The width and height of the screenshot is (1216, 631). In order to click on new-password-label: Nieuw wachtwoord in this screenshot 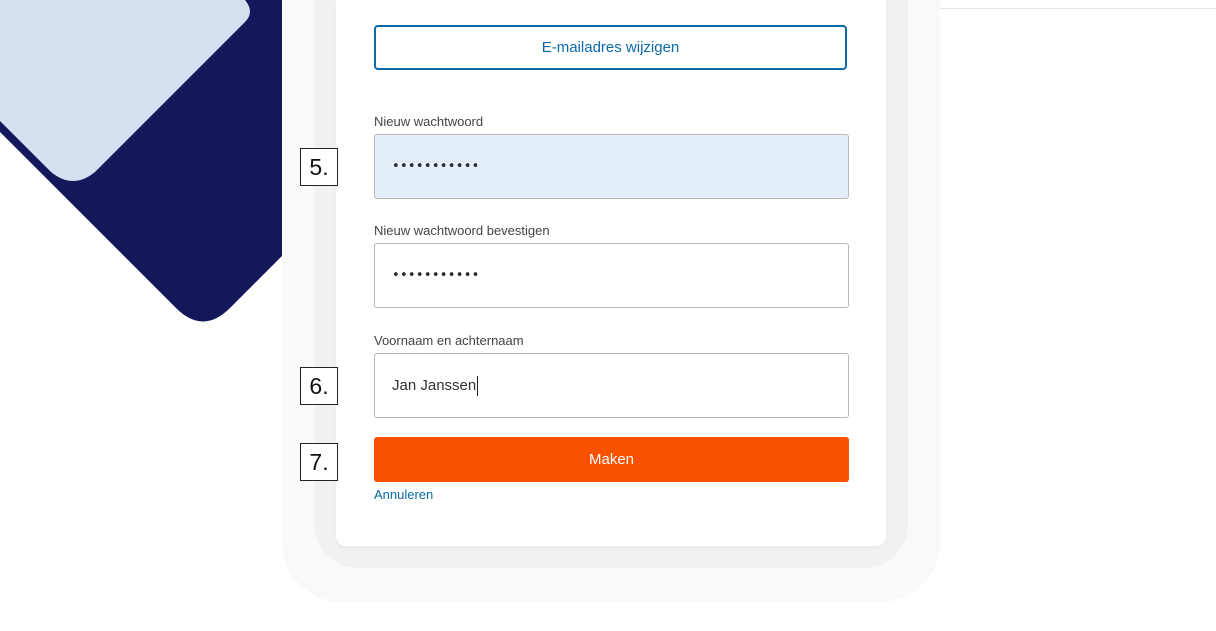, I will do `click(429, 121)`.